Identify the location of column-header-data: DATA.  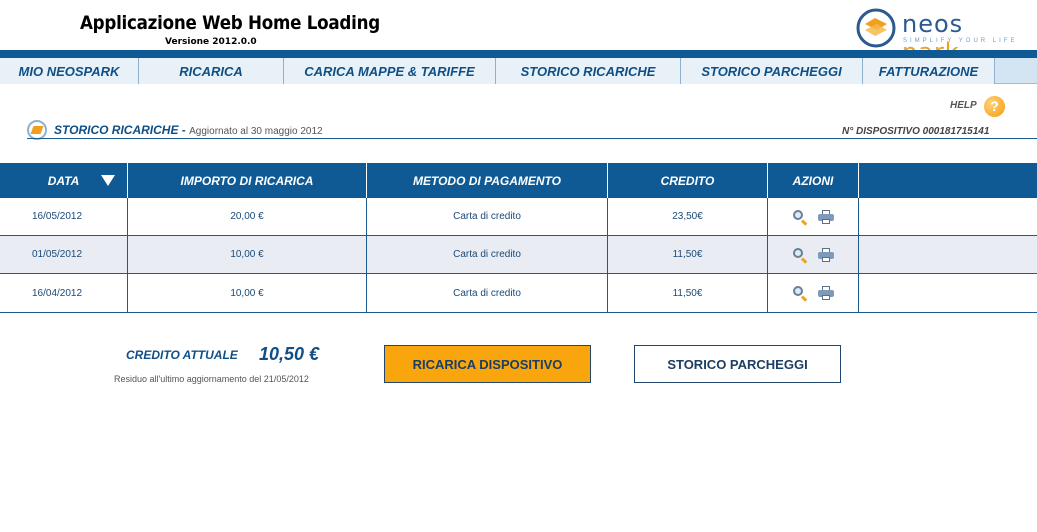
(64, 180).